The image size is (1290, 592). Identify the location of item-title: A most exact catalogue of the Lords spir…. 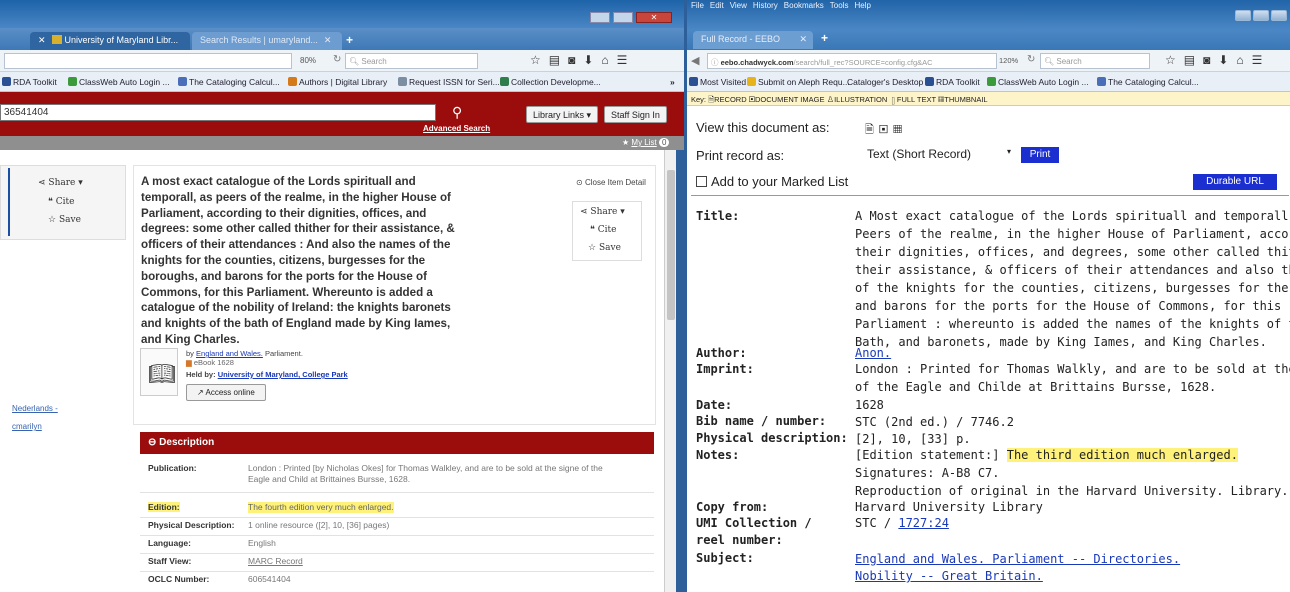
(311, 261).